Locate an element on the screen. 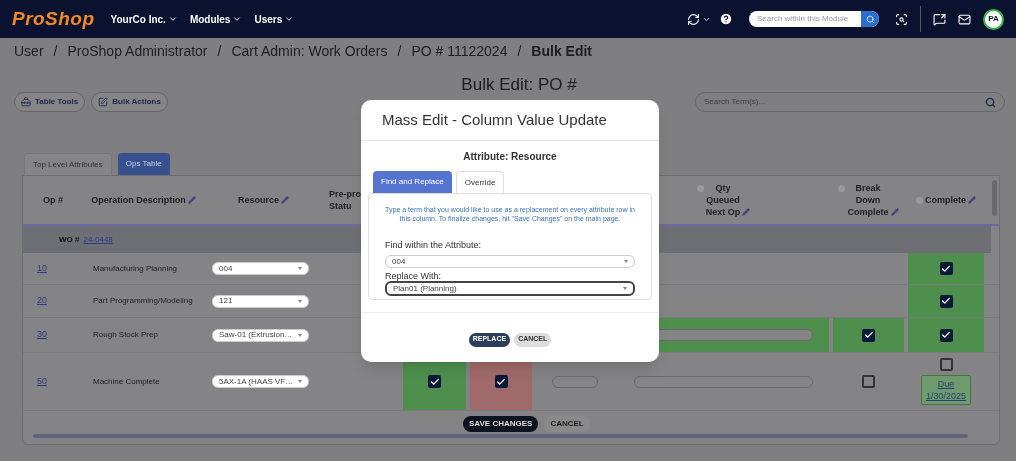  heading-label: Complete is located at coordinates (945, 200).